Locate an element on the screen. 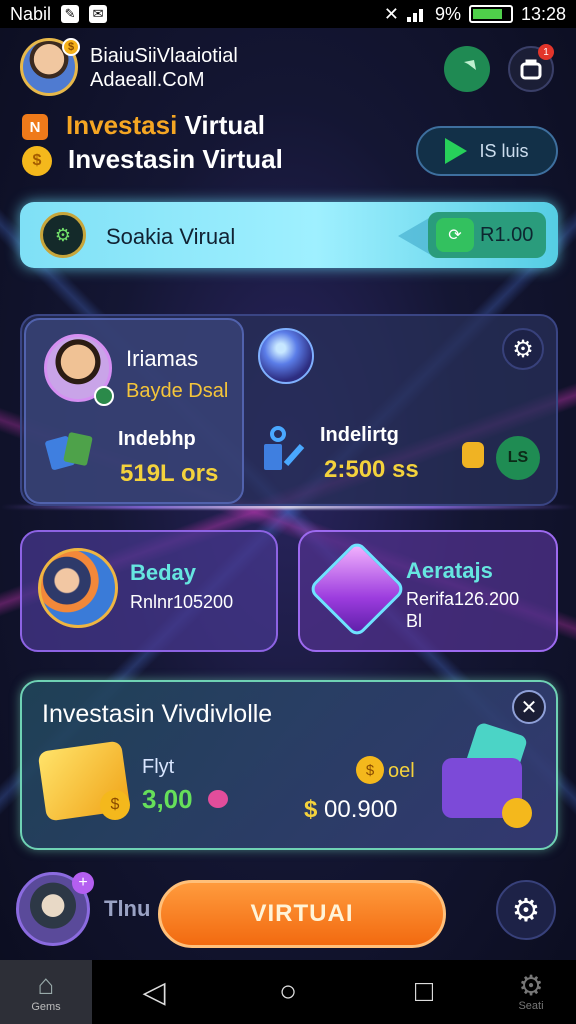 This screenshot has width=576, height=1024. card-settings-button: ⚙ is located at coordinates (523, 349).